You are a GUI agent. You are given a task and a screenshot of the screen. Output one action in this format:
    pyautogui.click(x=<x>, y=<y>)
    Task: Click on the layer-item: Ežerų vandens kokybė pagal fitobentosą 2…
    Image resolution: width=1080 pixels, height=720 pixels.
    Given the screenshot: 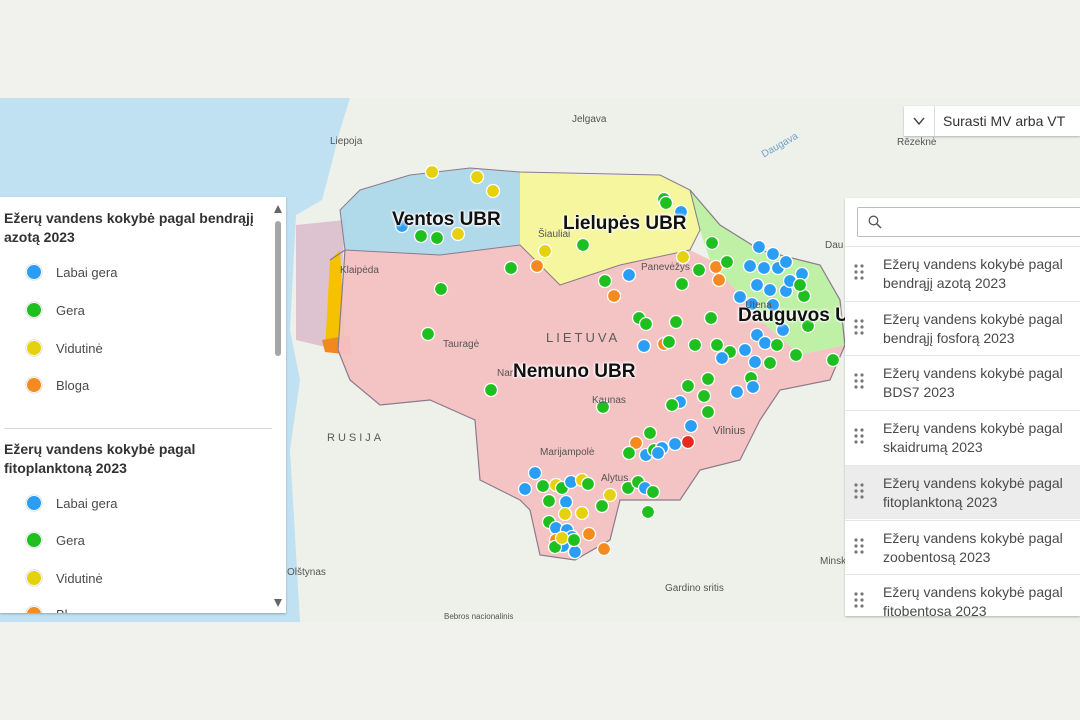 What is the action you would take?
    pyautogui.click(x=962, y=595)
    